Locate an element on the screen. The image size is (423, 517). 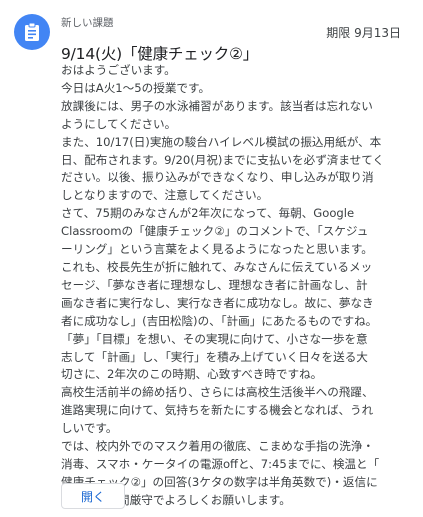
notification-type-label: 新しい課題 is located at coordinates (87, 23).